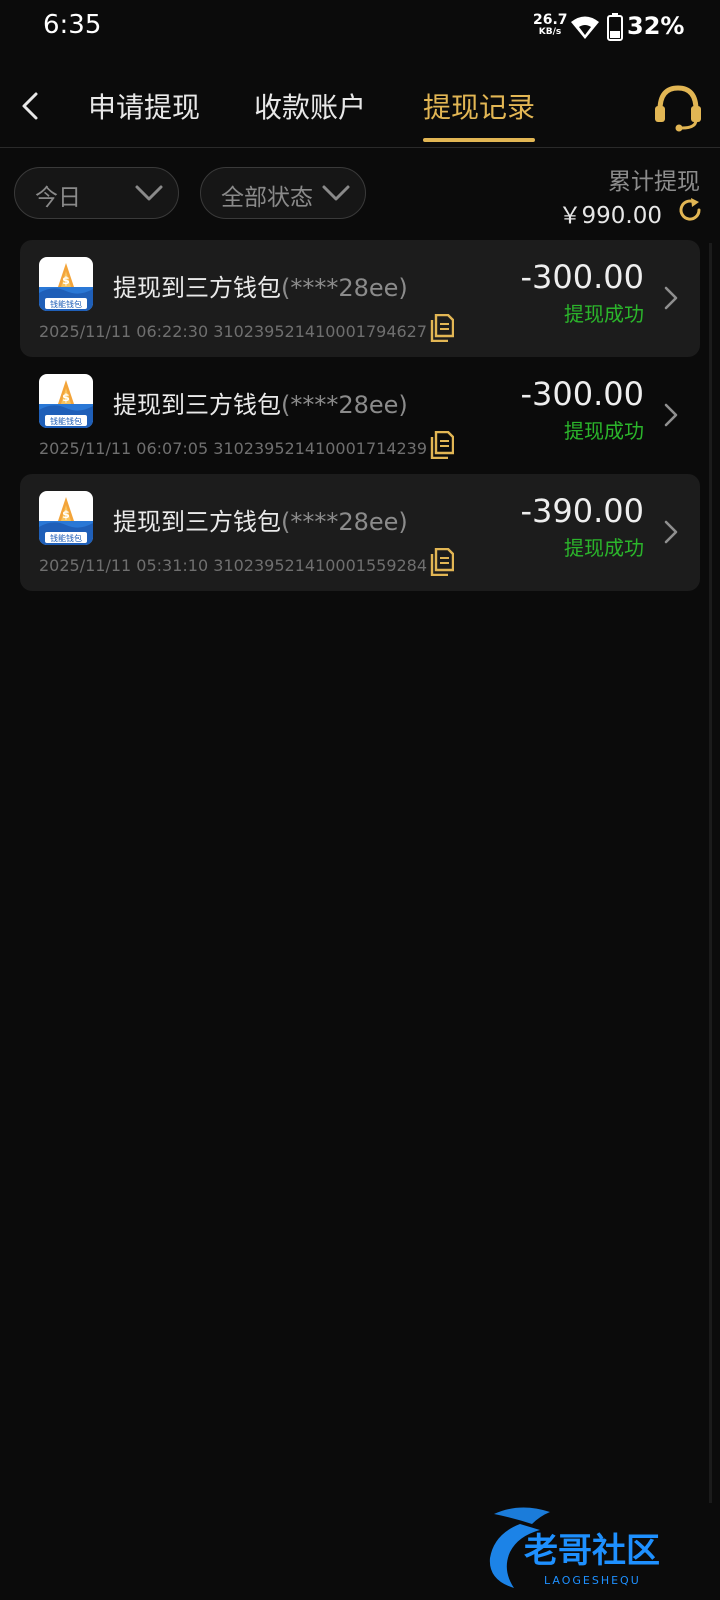 Image resolution: width=720 pixels, height=1600 pixels. Describe the element at coordinates (592, 1551) in the screenshot. I see `watermark-text: 老哥社区` at that location.